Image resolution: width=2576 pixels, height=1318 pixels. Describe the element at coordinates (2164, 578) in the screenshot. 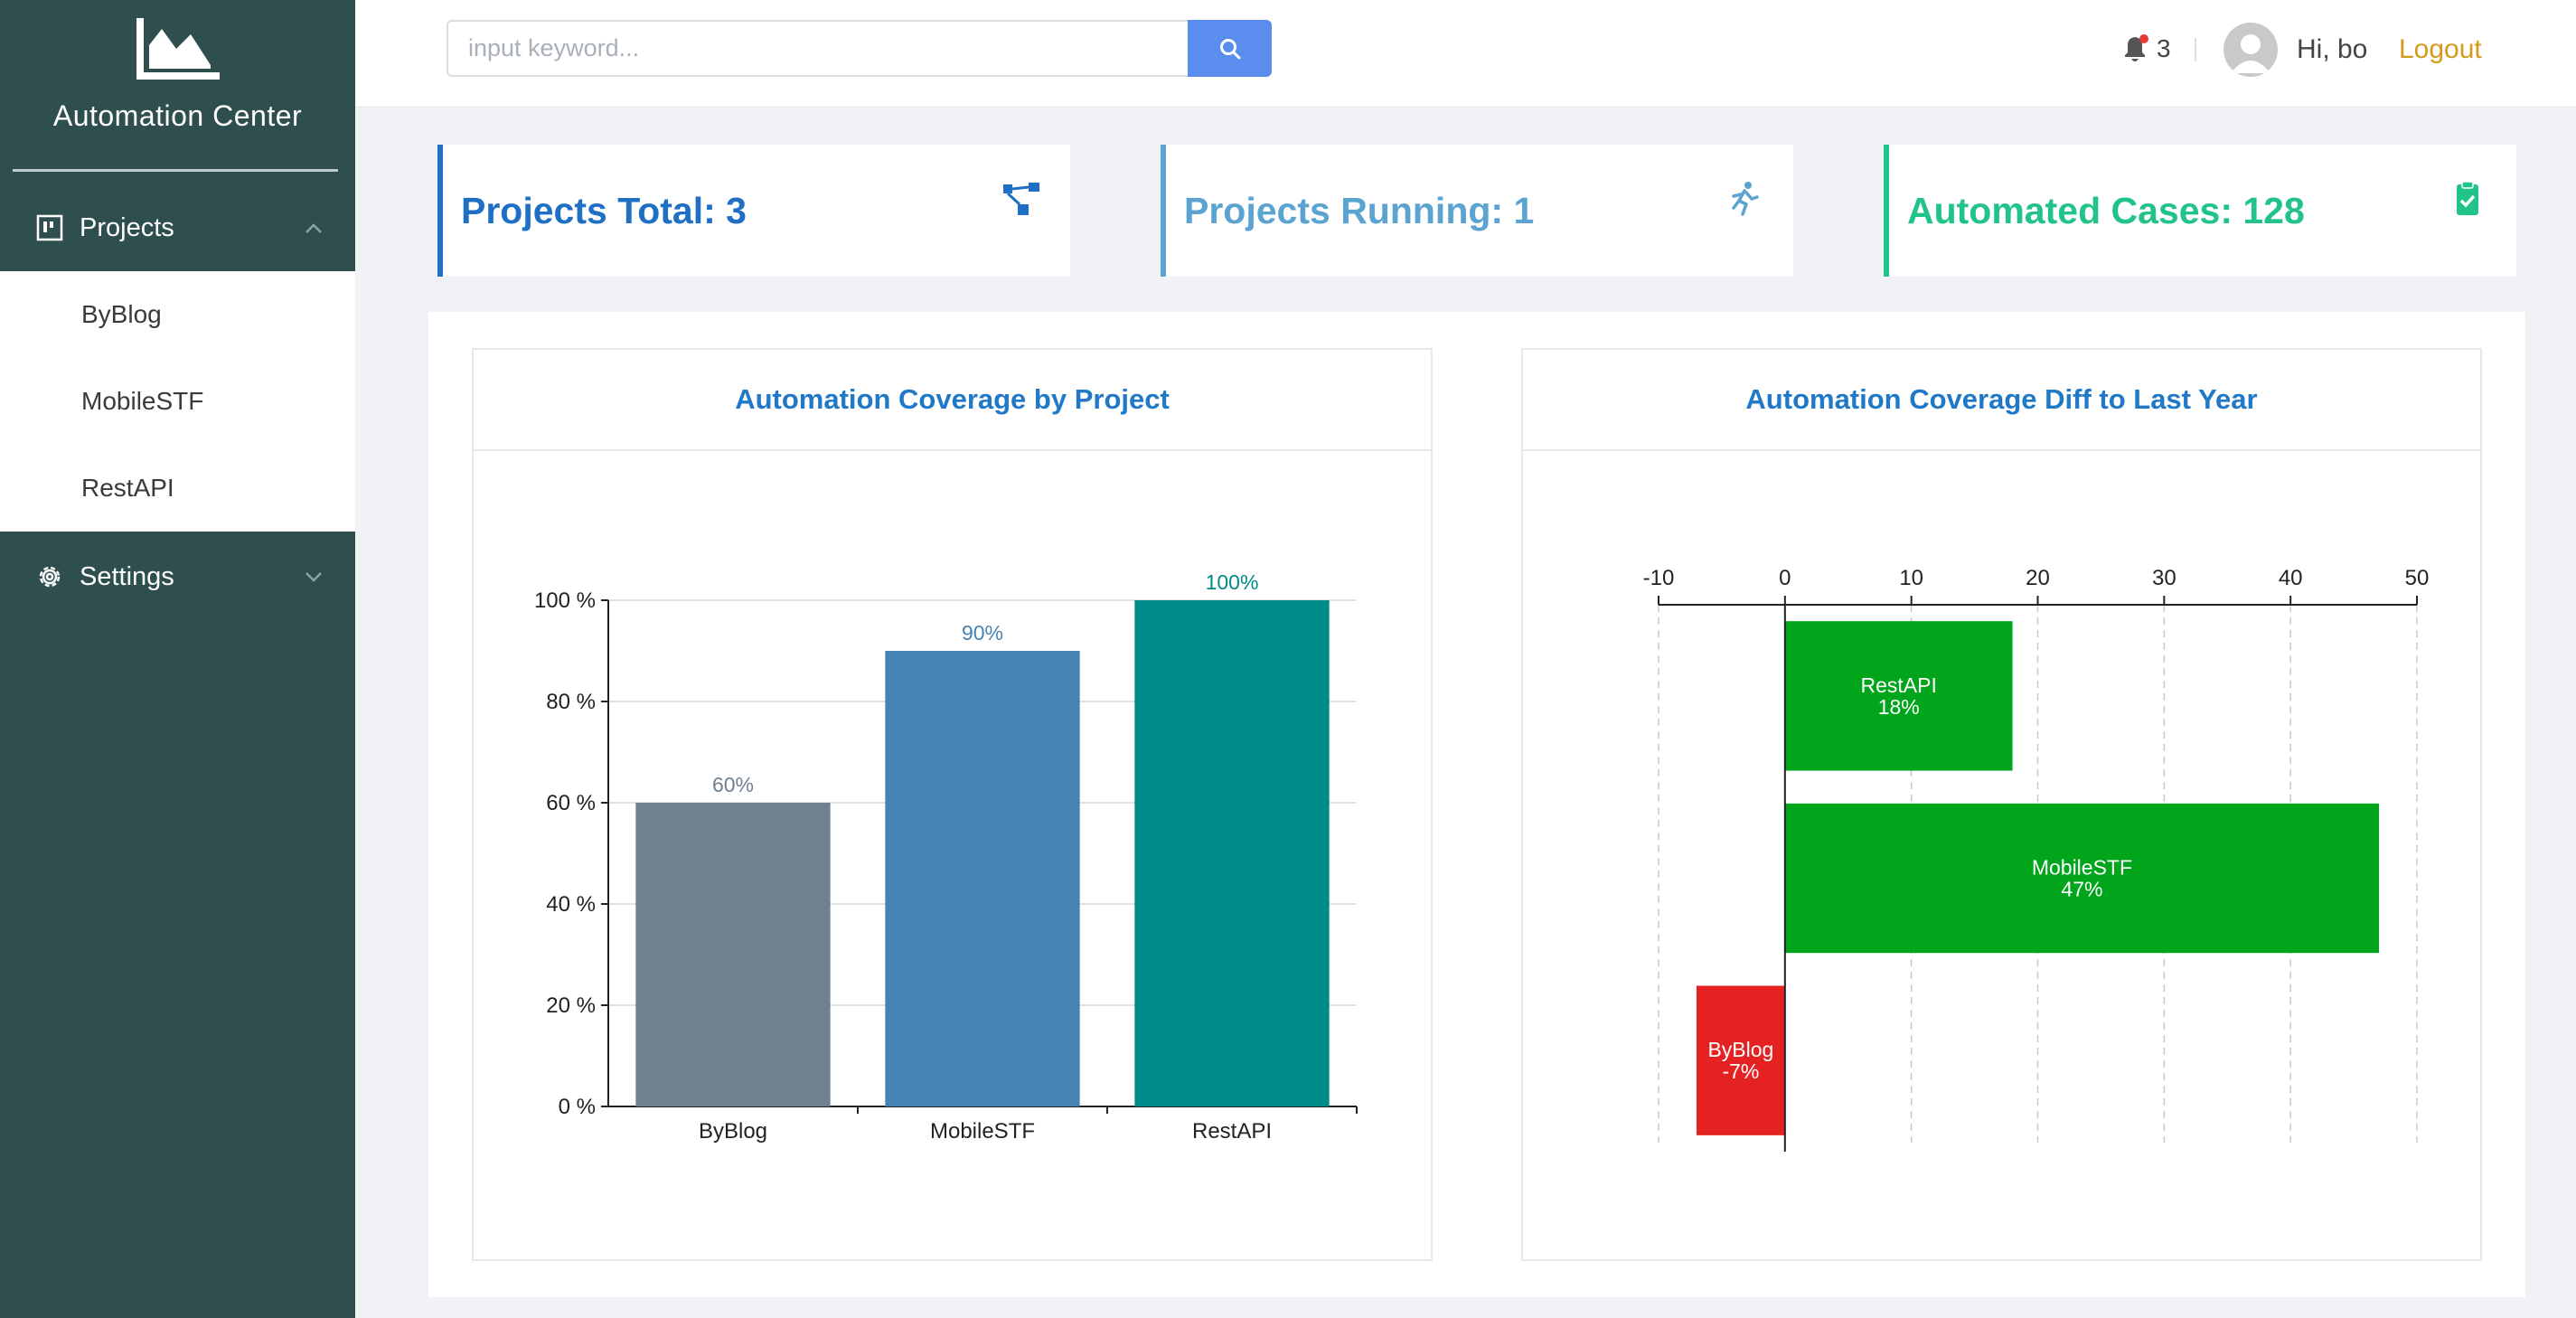

I see `x-tick-label: 30` at that location.